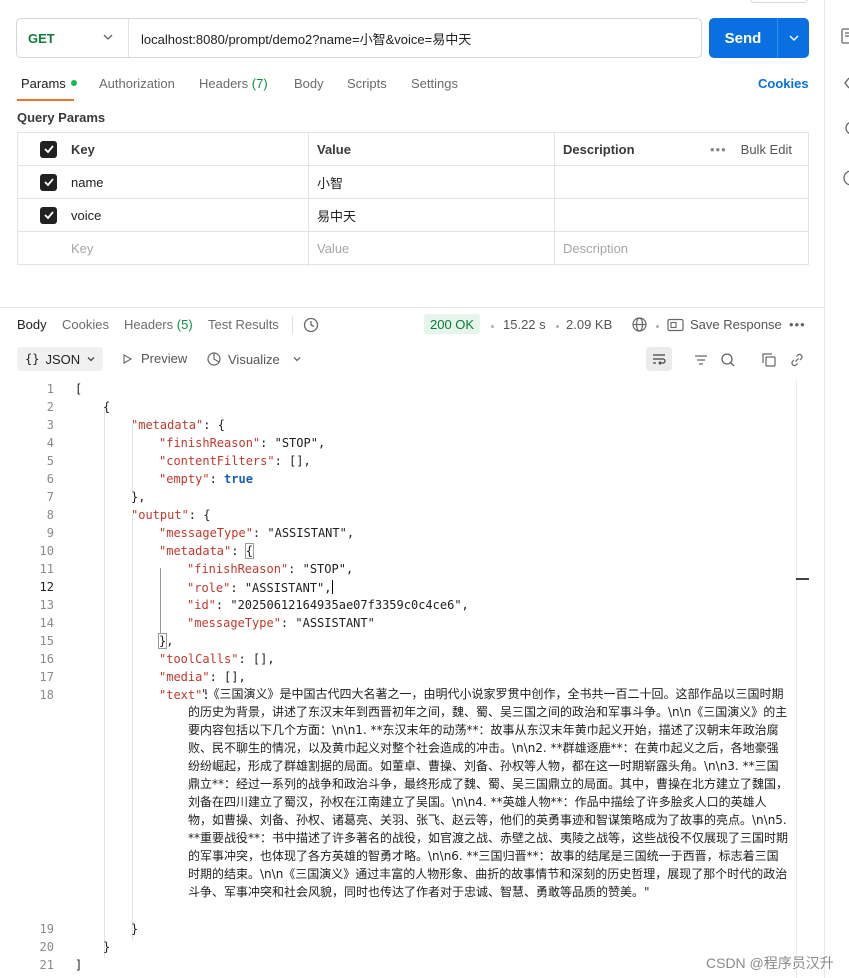 The height and width of the screenshot is (978, 849). Describe the element at coordinates (164, 358) in the screenshot. I see `preview-label: Preview` at that location.